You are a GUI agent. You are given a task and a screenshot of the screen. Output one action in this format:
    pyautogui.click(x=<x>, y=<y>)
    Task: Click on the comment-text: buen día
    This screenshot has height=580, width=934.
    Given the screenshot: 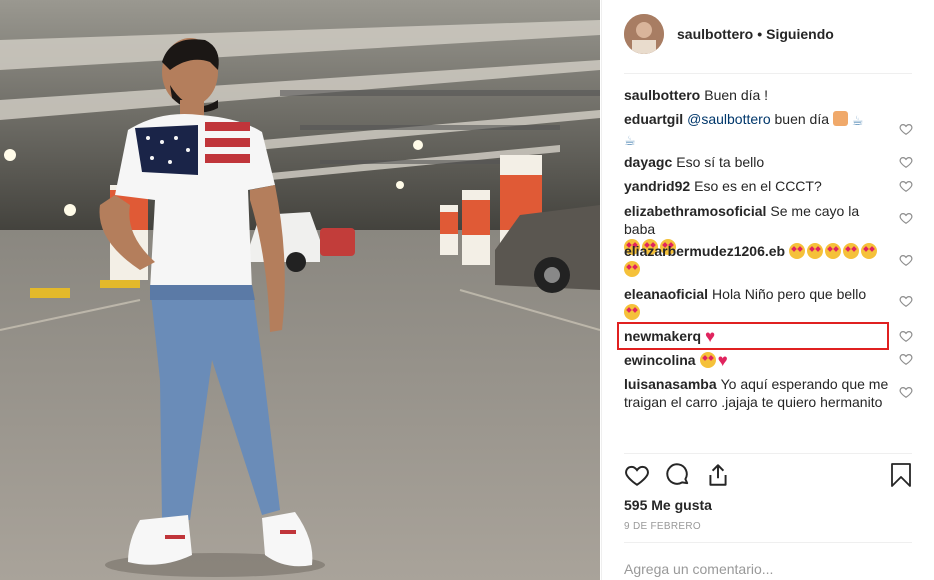 What is the action you would take?
    pyautogui.click(x=802, y=119)
    